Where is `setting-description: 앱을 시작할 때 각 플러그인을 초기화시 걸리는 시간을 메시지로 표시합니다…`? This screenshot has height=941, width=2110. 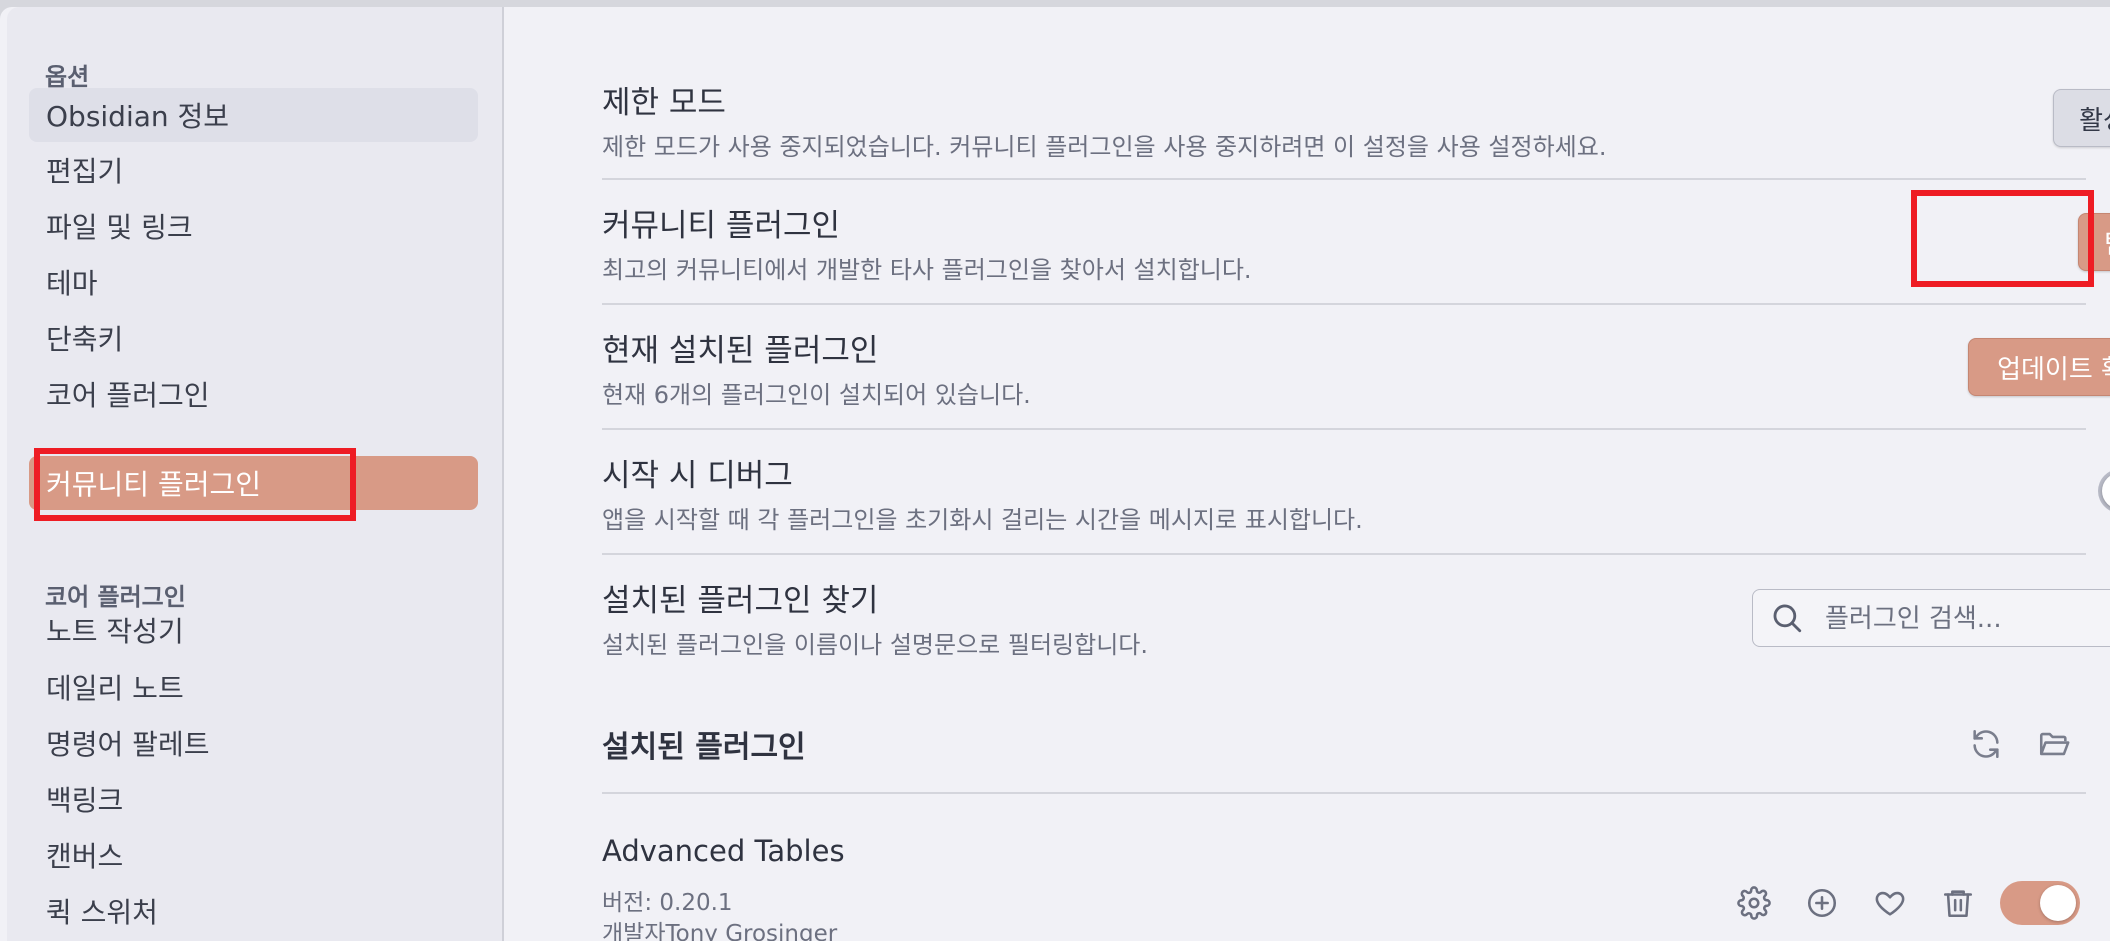 setting-description: 앱을 시작할 때 각 플러그인을 초기화시 걸리는 시간을 메시지로 표시합니다… is located at coordinates (982, 520).